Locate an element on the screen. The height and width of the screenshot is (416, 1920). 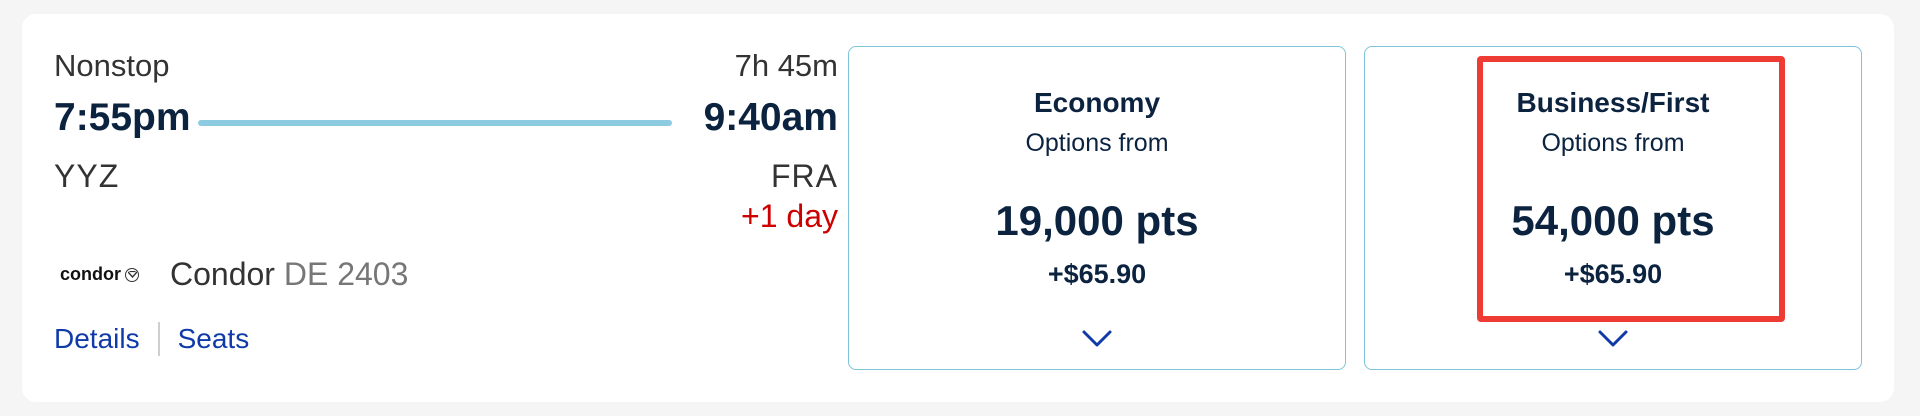
duration-label: 7h 45m is located at coordinates (786, 65).